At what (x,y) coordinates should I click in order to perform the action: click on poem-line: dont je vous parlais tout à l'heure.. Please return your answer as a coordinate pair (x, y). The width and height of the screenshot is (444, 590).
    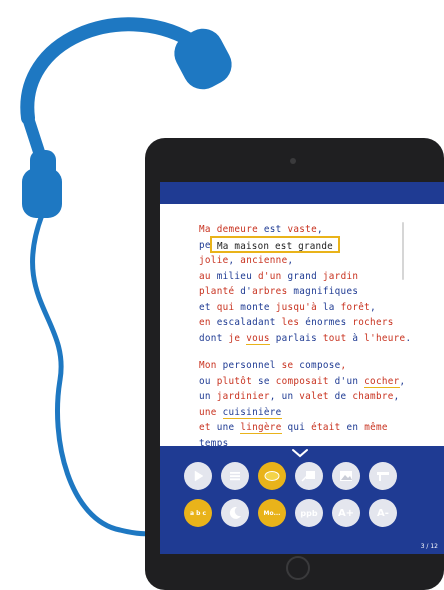
    Looking at the image, I should click on (314, 339).